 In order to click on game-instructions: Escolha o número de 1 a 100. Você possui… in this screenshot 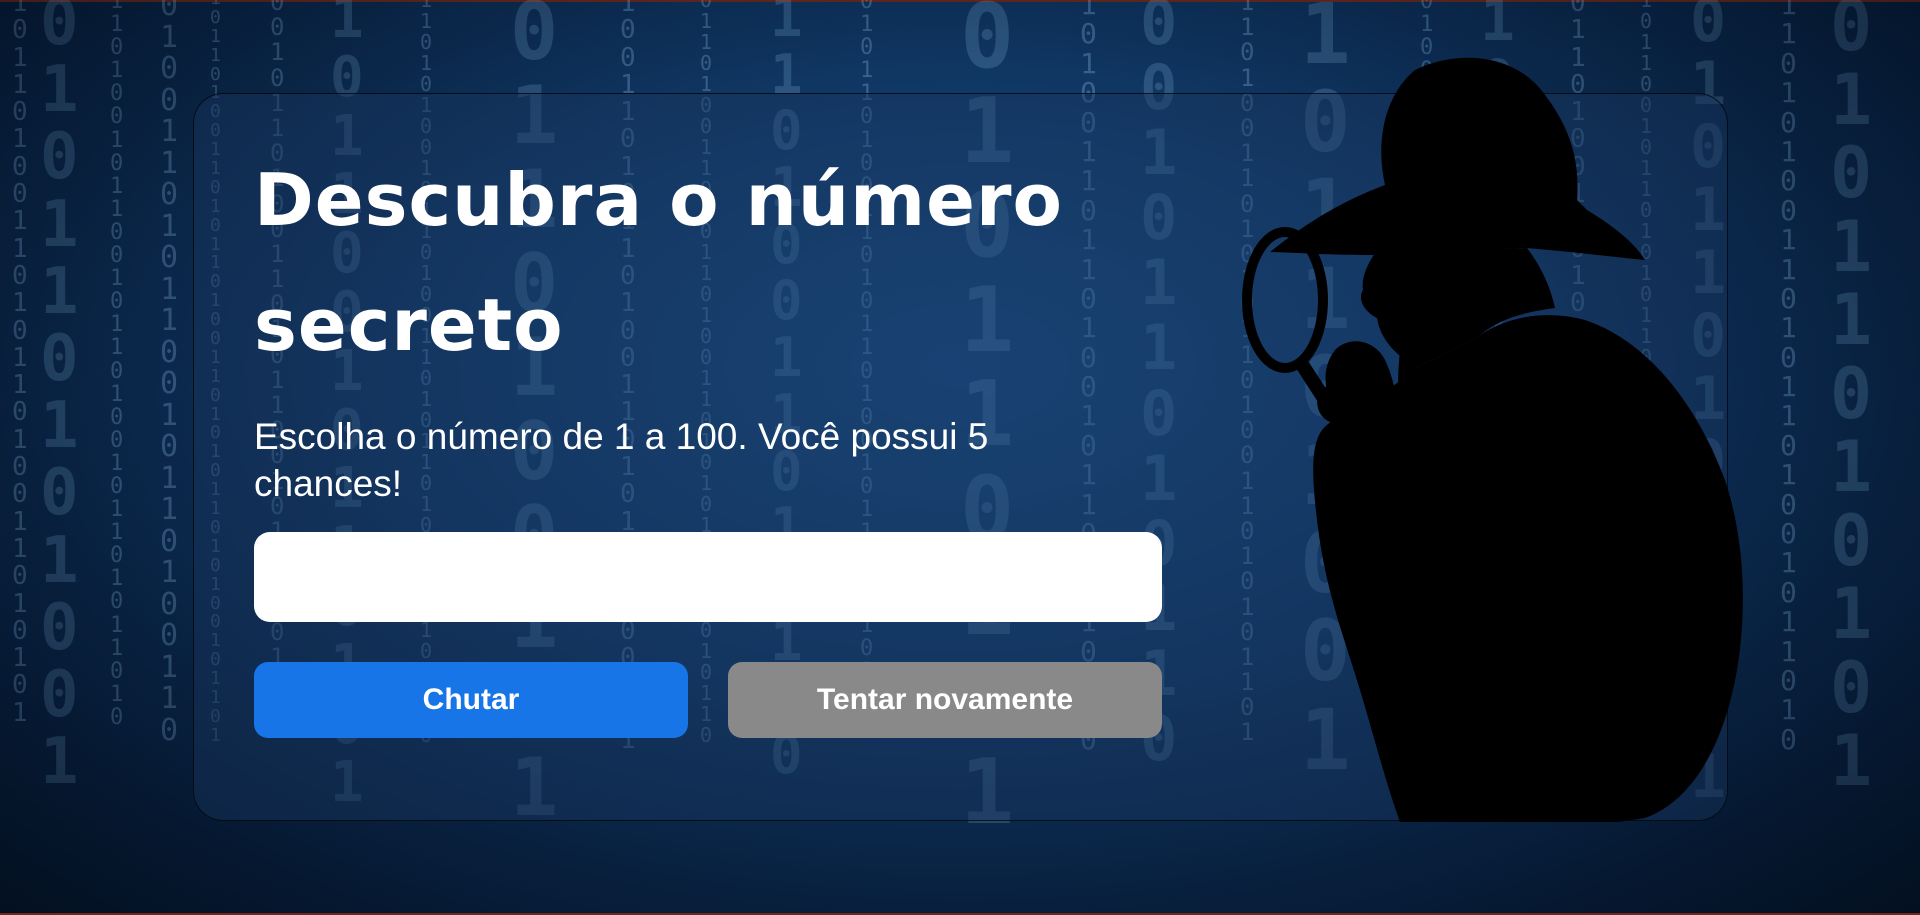, I will do `click(621, 460)`.